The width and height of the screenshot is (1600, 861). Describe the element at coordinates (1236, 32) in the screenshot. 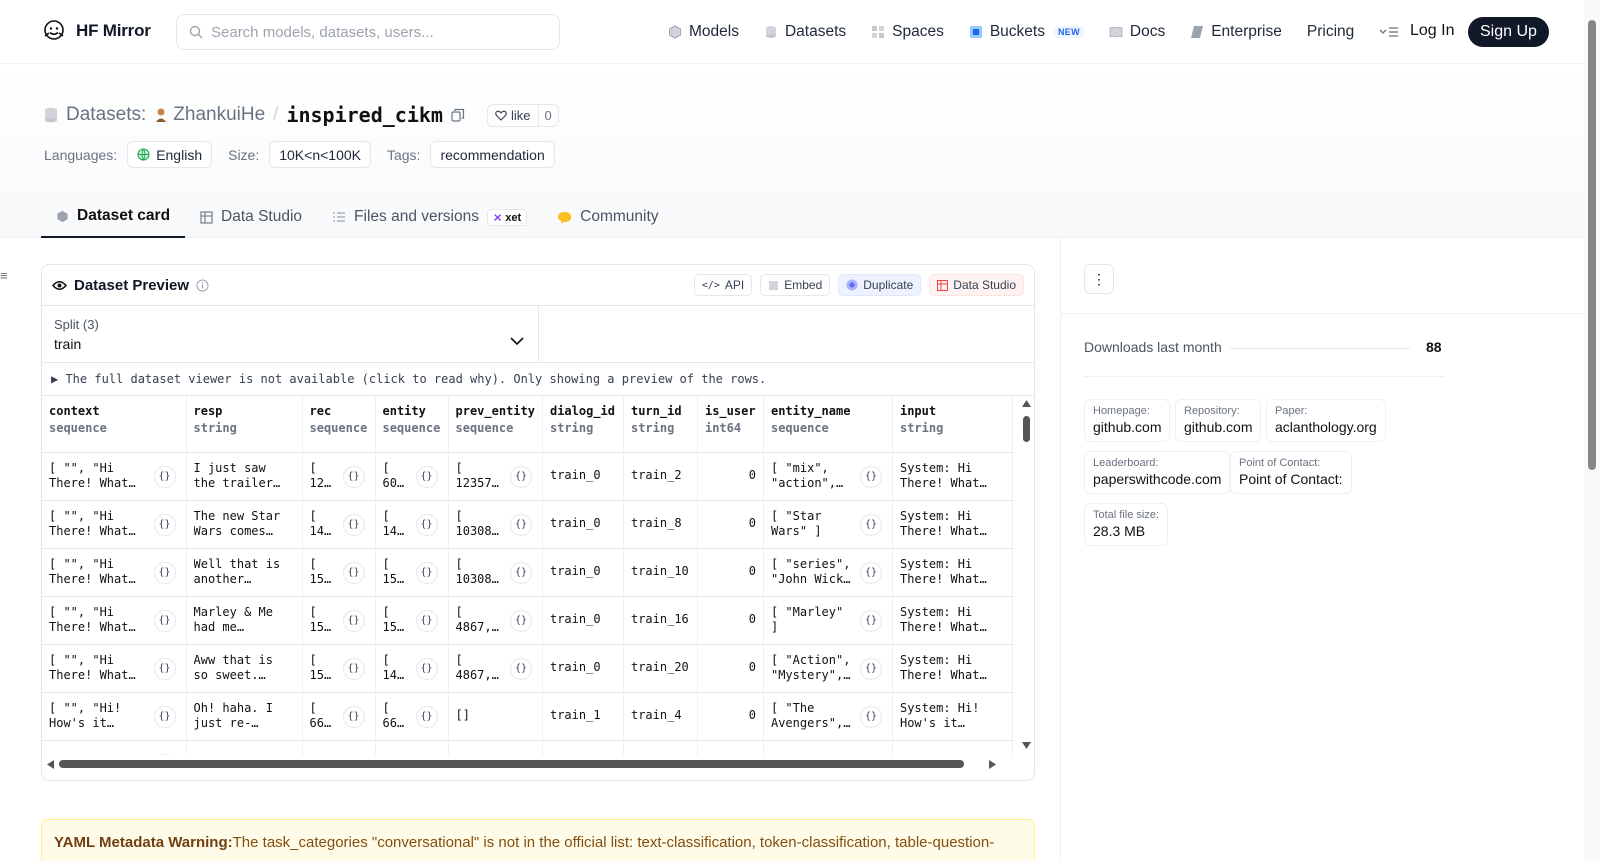

I see `nav-enterprise: Enterprise` at that location.